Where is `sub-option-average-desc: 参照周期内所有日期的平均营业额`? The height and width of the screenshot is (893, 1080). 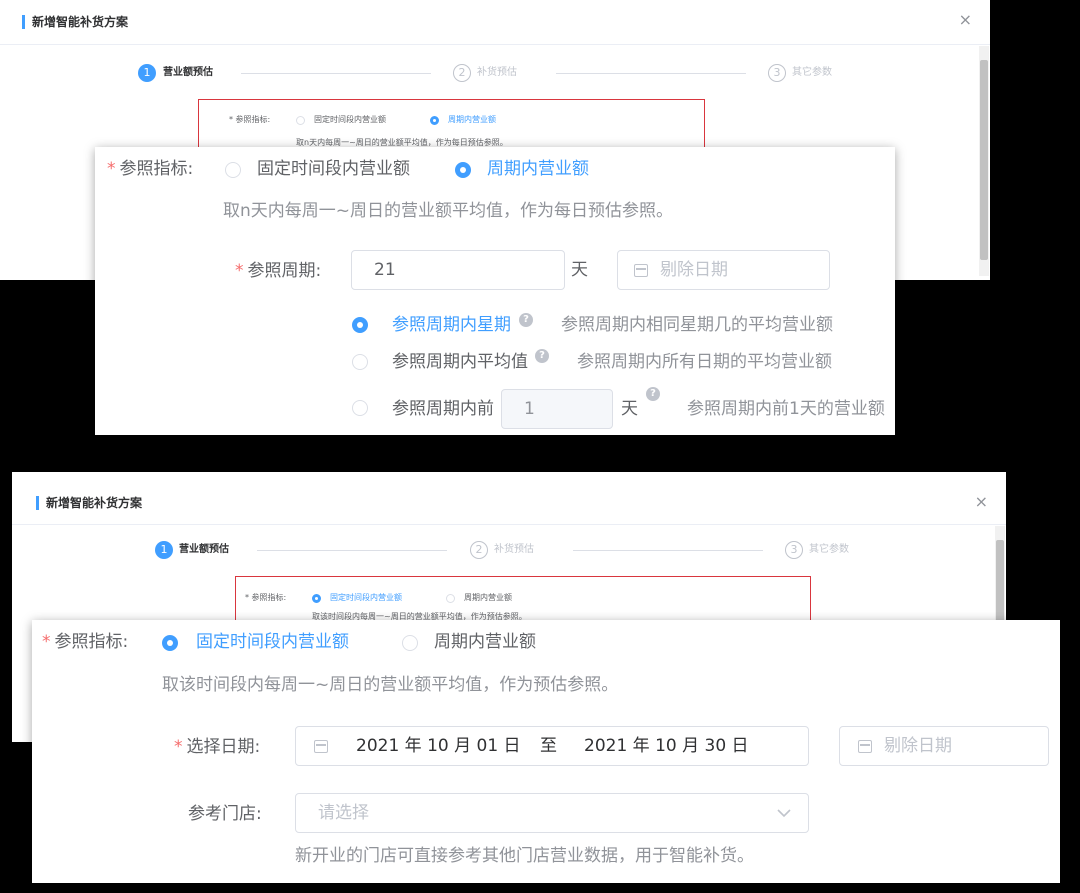 sub-option-average-desc: 参照周期内所有日期的平均营业额 is located at coordinates (704, 362).